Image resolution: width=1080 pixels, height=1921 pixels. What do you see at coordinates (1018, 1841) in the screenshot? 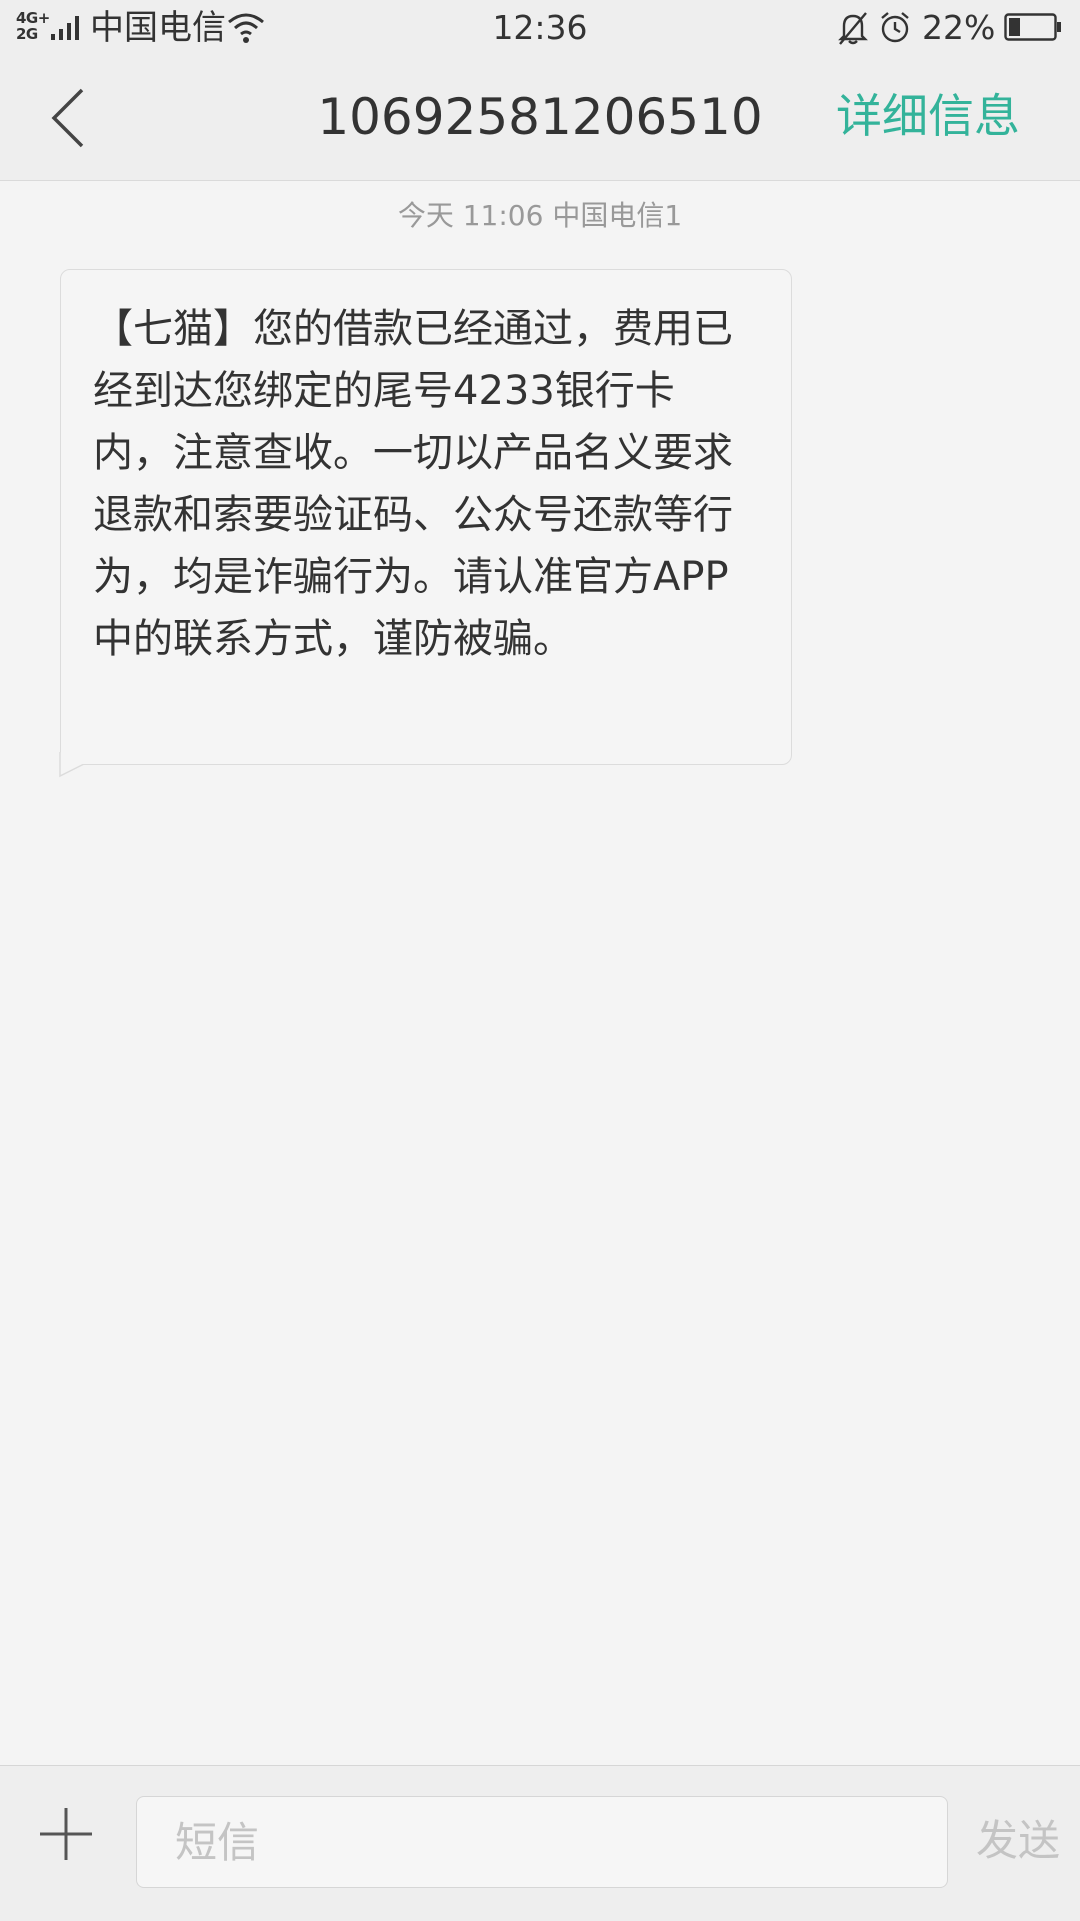
I see `send-button: 发送` at bounding box center [1018, 1841].